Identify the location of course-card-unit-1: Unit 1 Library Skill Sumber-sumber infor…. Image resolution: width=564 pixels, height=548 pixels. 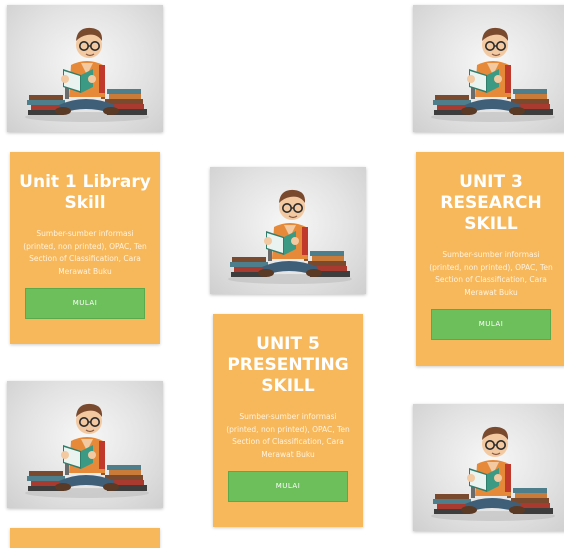
(85, 248).